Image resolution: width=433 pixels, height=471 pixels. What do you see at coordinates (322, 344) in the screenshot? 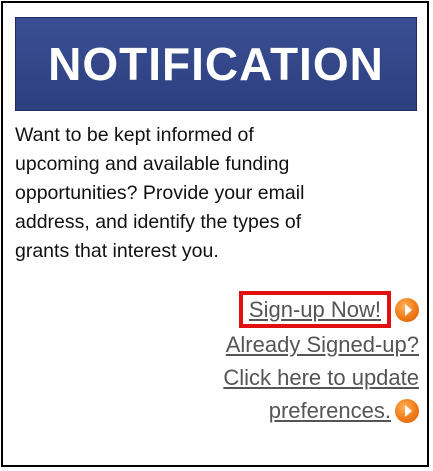
I see `already-signed-up-link: Already Signed-up?` at bounding box center [322, 344].